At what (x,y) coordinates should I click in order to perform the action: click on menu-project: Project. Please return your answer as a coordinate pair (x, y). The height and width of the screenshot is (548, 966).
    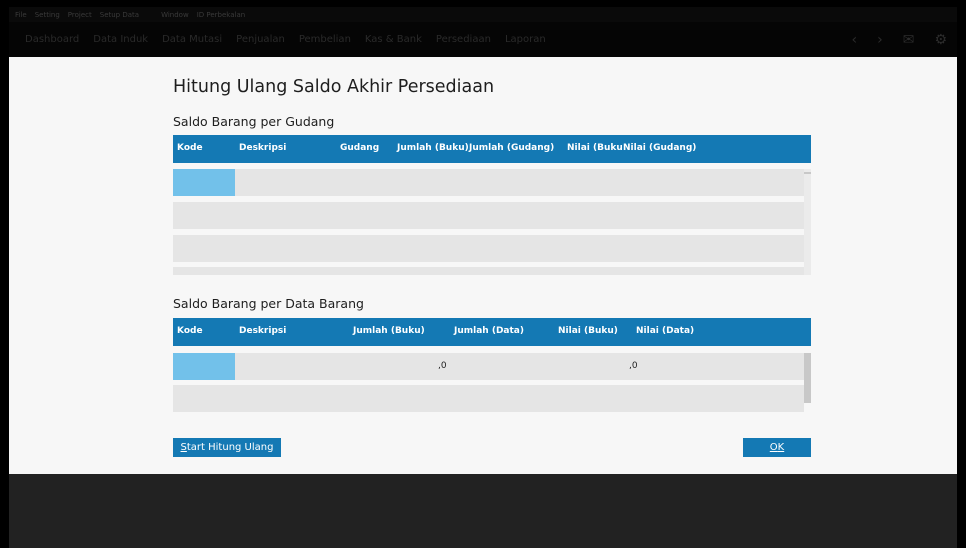
    Looking at the image, I should click on (80, 15).